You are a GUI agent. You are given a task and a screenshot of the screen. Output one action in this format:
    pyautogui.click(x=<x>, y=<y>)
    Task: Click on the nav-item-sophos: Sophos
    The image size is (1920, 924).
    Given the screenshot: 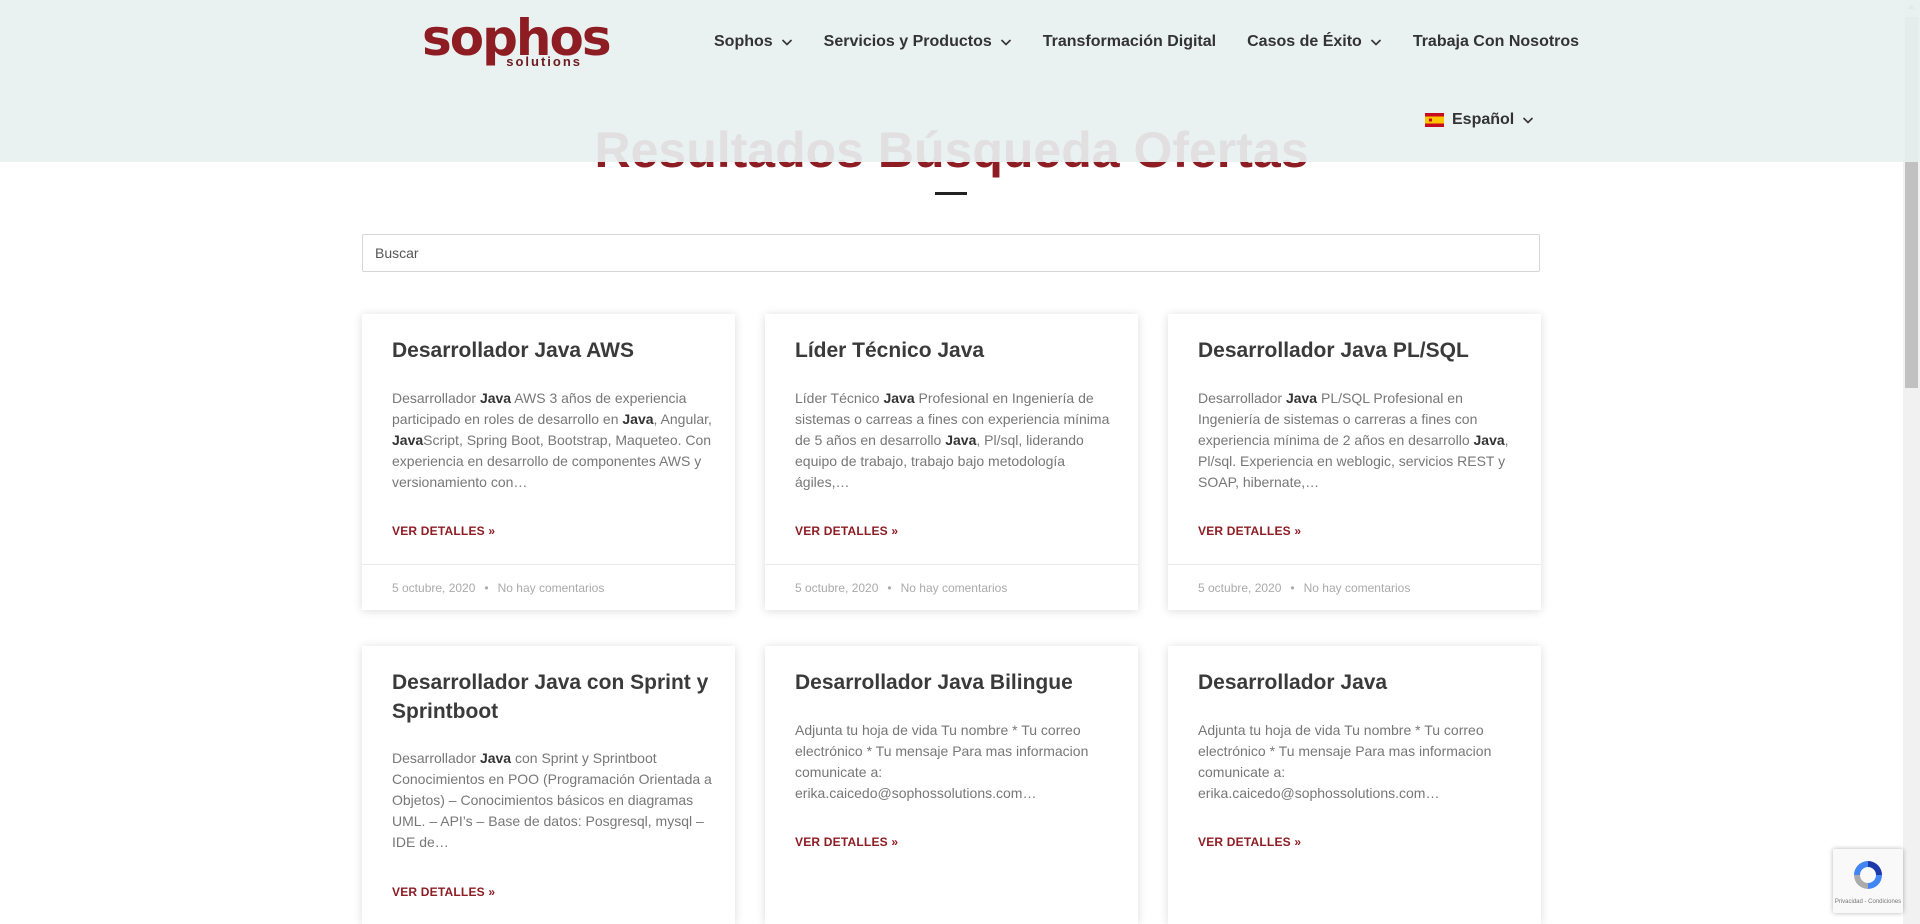 What is the action you would take?
    pyautogui.click(x=753, y=42)
    